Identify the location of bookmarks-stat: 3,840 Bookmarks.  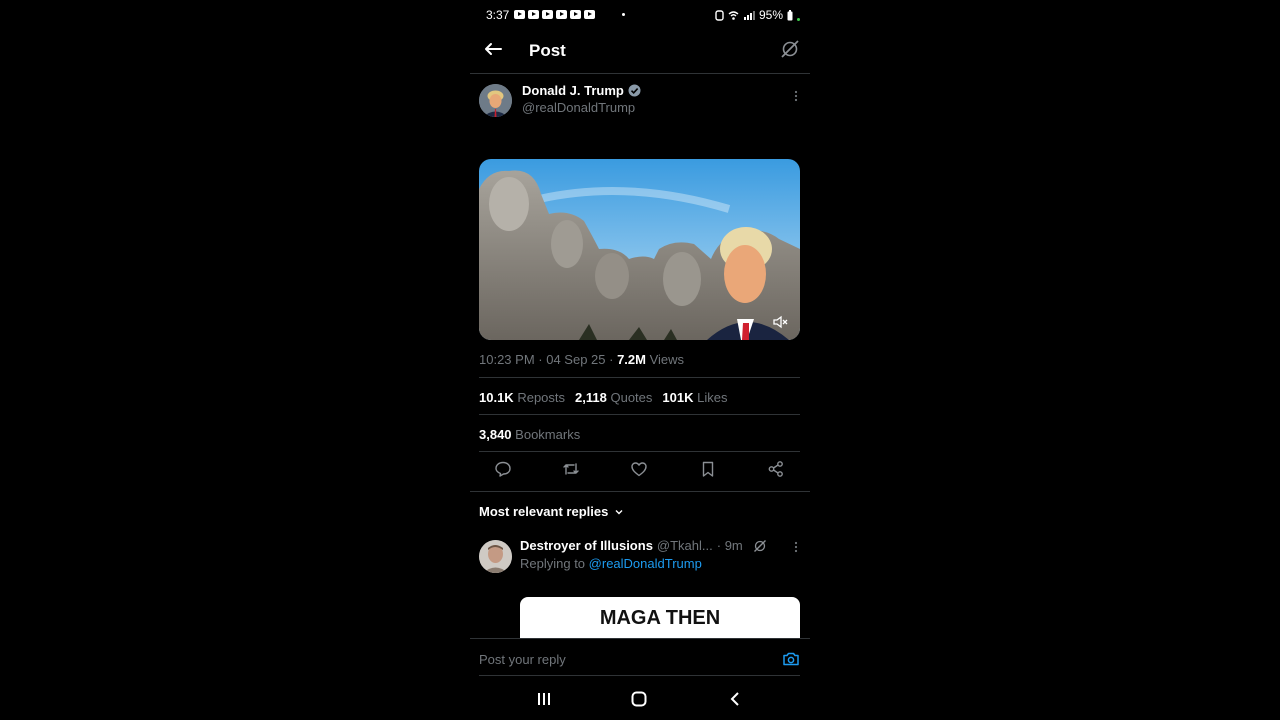
(529, 434).